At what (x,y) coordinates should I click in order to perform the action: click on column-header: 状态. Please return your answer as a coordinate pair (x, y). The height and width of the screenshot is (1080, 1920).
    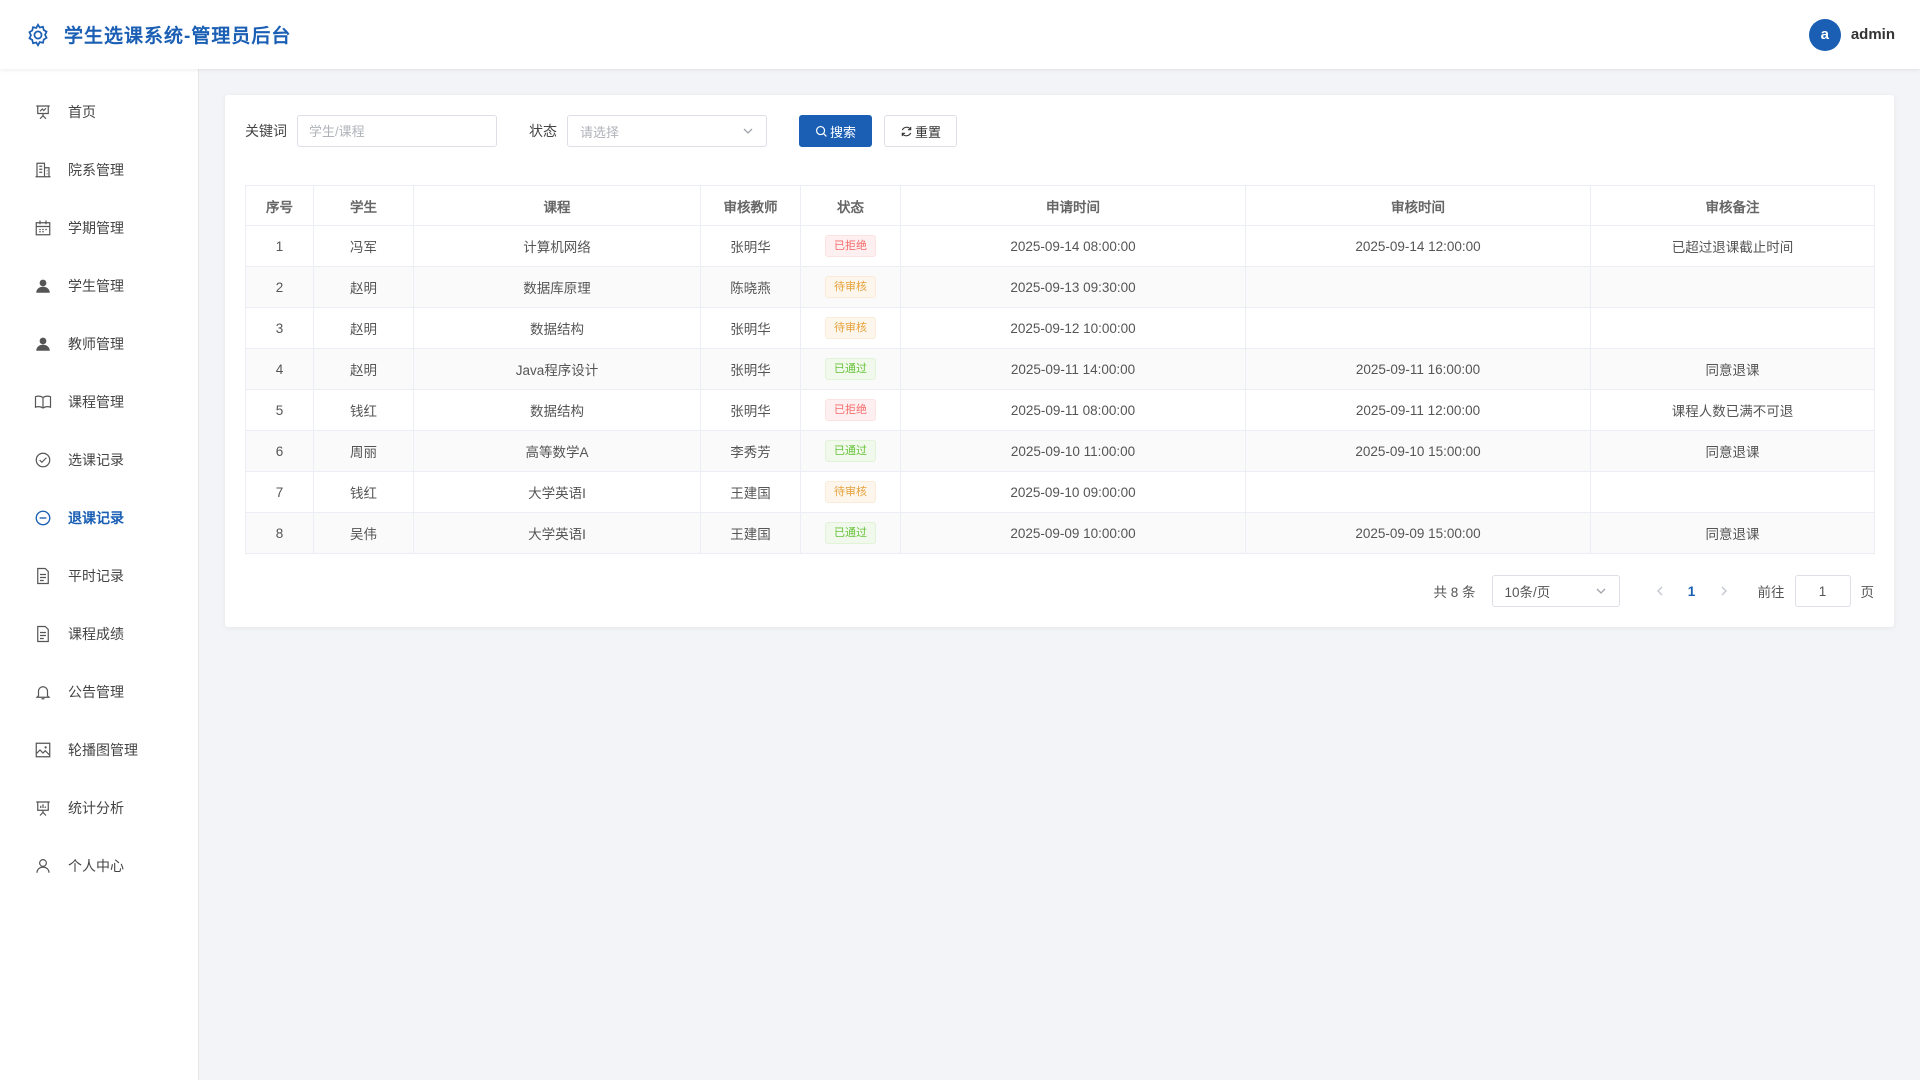
    Looking at the image, I should click on (850, 205).